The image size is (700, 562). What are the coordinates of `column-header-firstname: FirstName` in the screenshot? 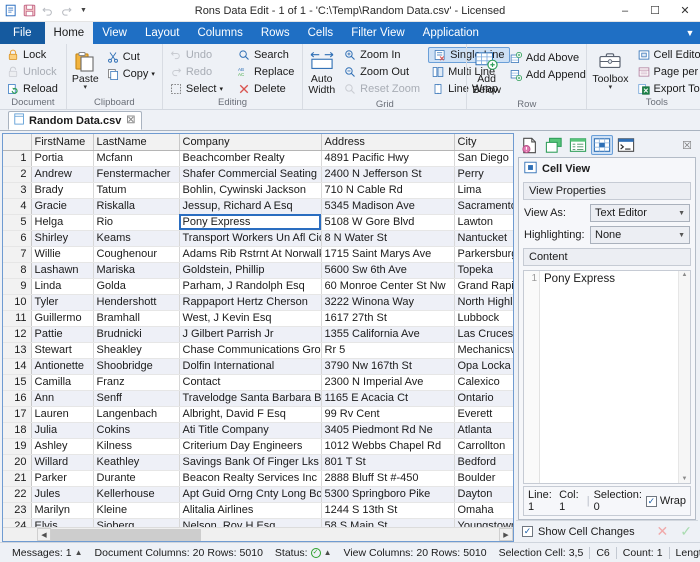 It's located at (62, 142).